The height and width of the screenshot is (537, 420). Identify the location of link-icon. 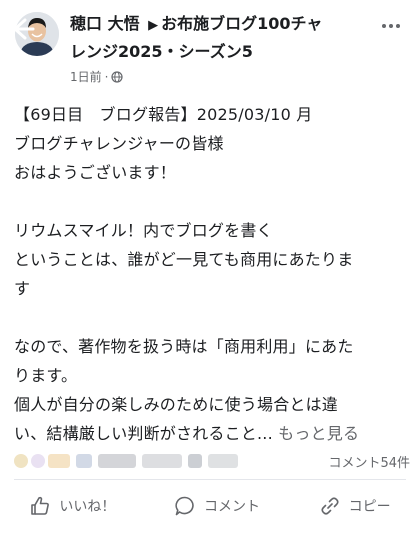
(330, 506).